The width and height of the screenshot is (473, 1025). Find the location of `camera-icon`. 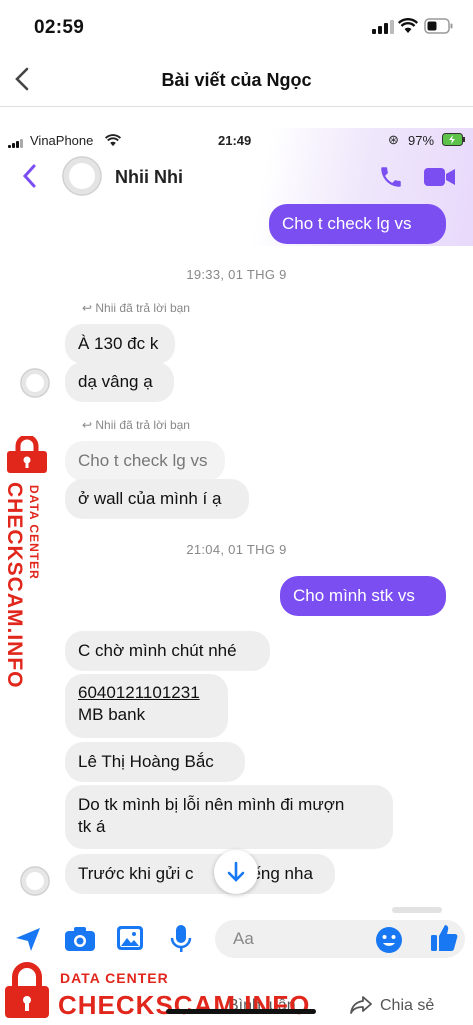

camera-icon is located at coordinates (80, 941).